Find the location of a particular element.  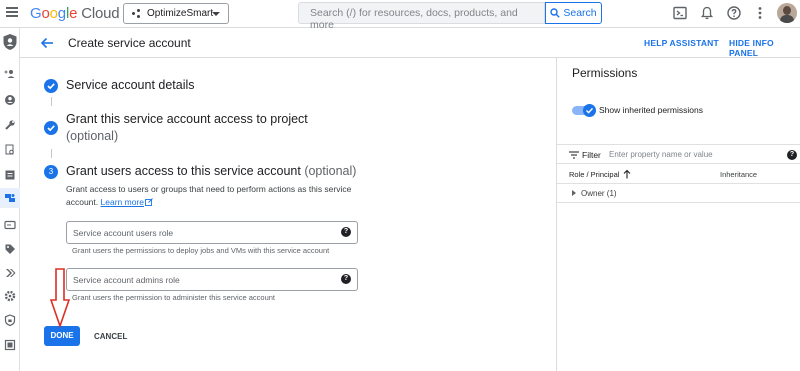

account-circle-icon is located at coordinates (10, 100).